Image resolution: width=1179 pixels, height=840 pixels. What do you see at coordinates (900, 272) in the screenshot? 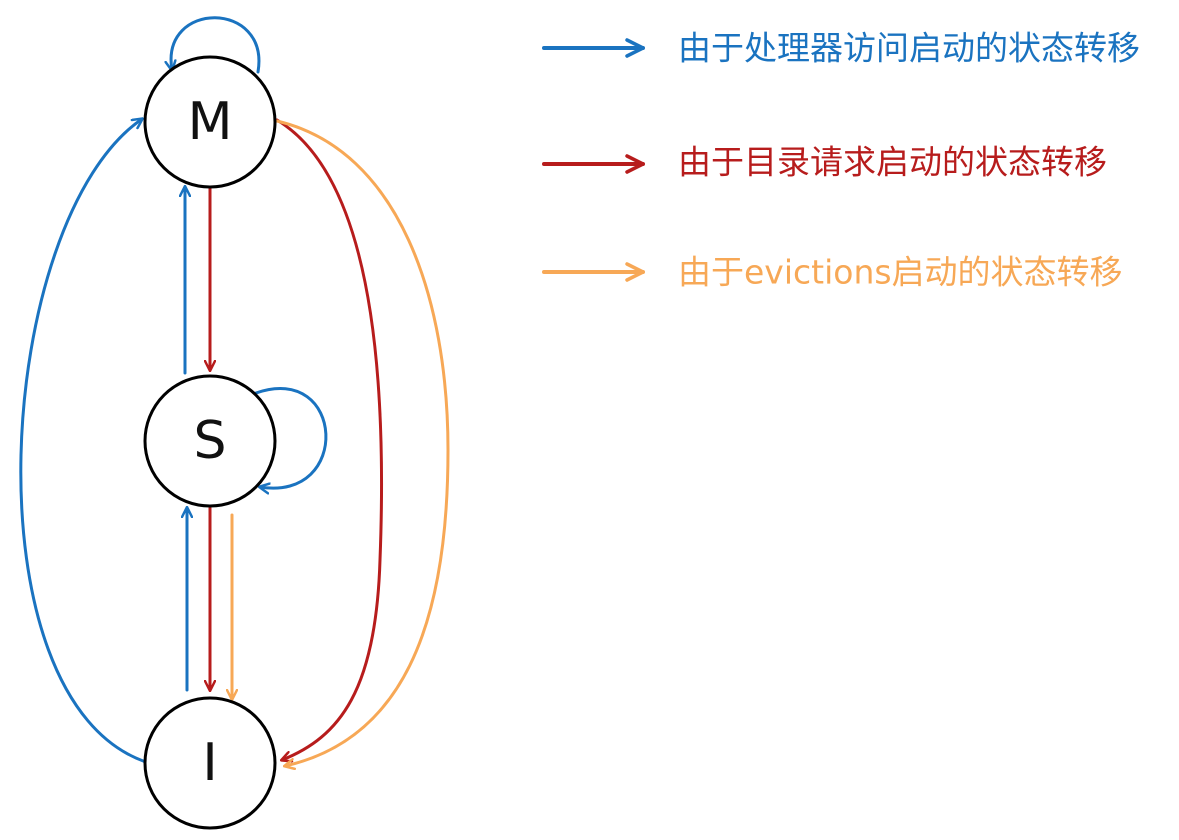
I see `legend-label: 由于evictions启动的状态转移` at bounding box center [900, 272].